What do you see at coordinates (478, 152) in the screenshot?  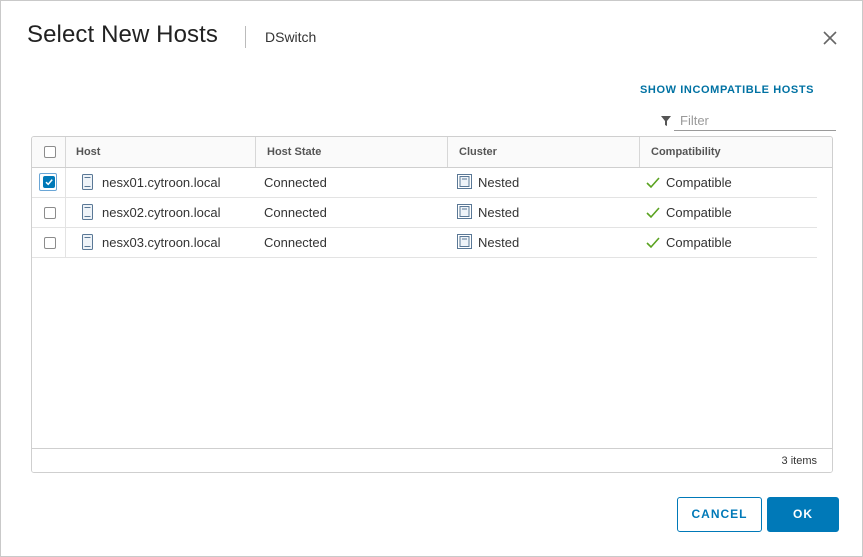 I see `column-header-cluster: Cluster` at bounding box center [478, 152].